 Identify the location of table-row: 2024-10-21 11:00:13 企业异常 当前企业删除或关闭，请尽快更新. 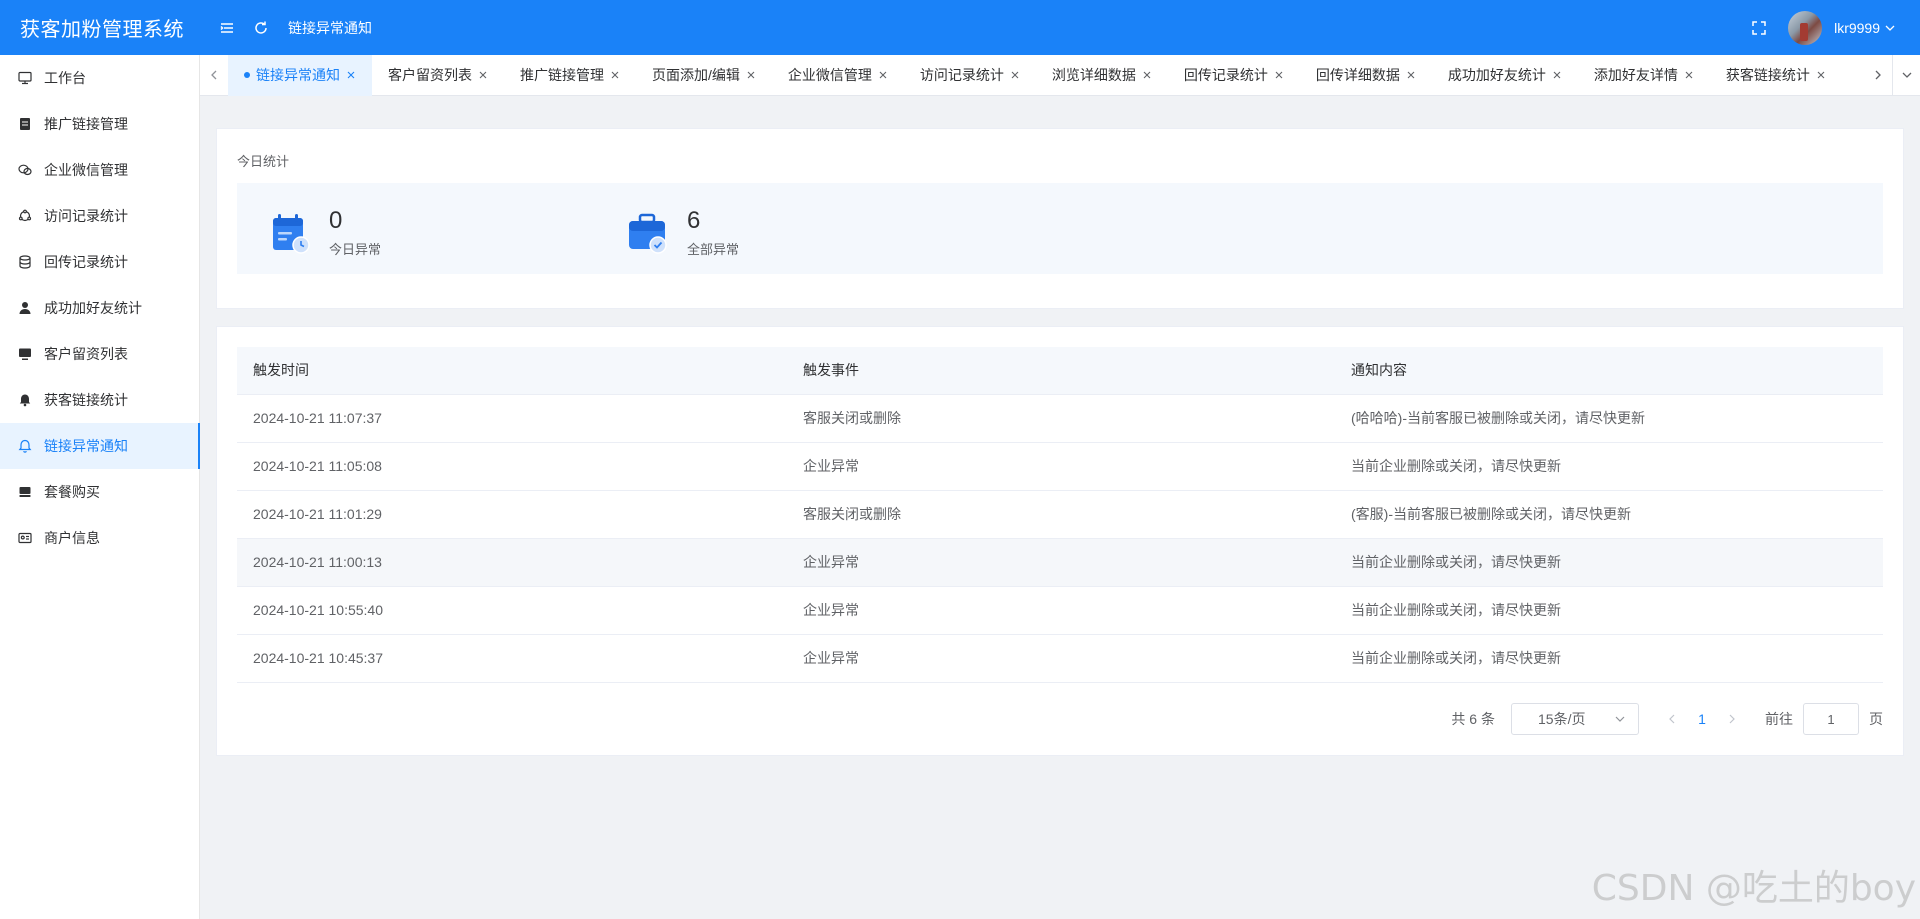
(1060, 562).